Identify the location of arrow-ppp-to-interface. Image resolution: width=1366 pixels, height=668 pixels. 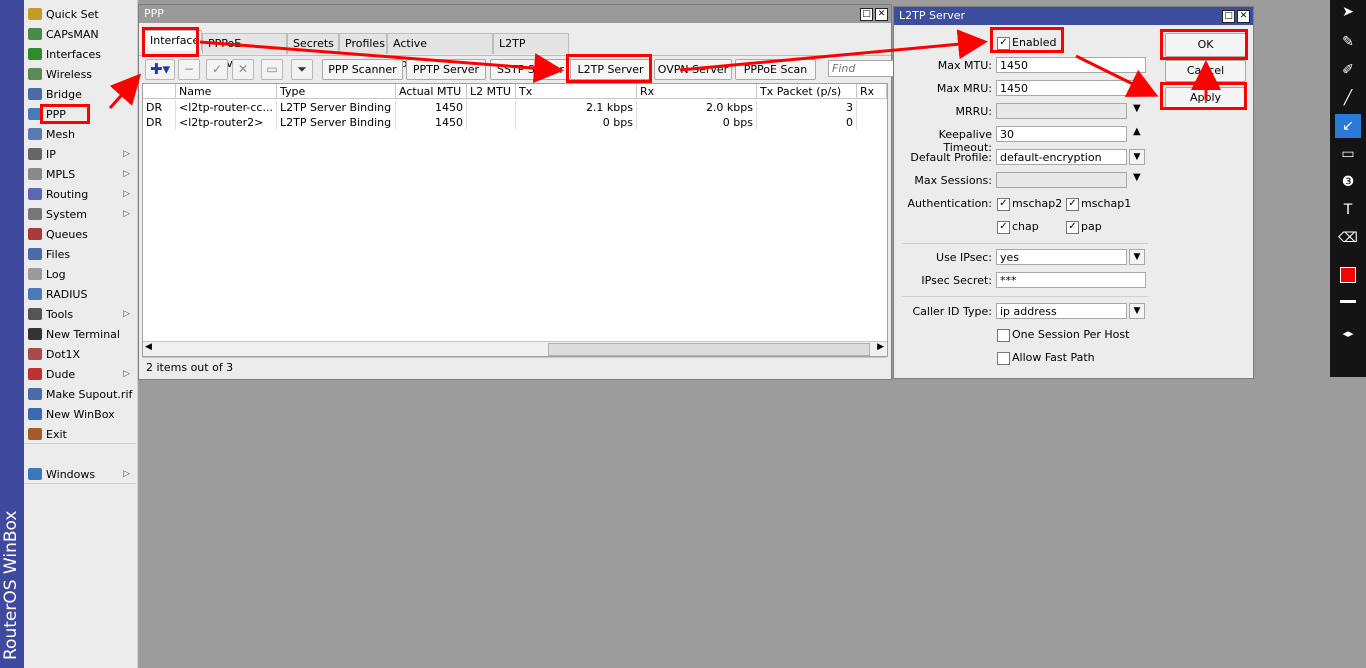
(125, 91).